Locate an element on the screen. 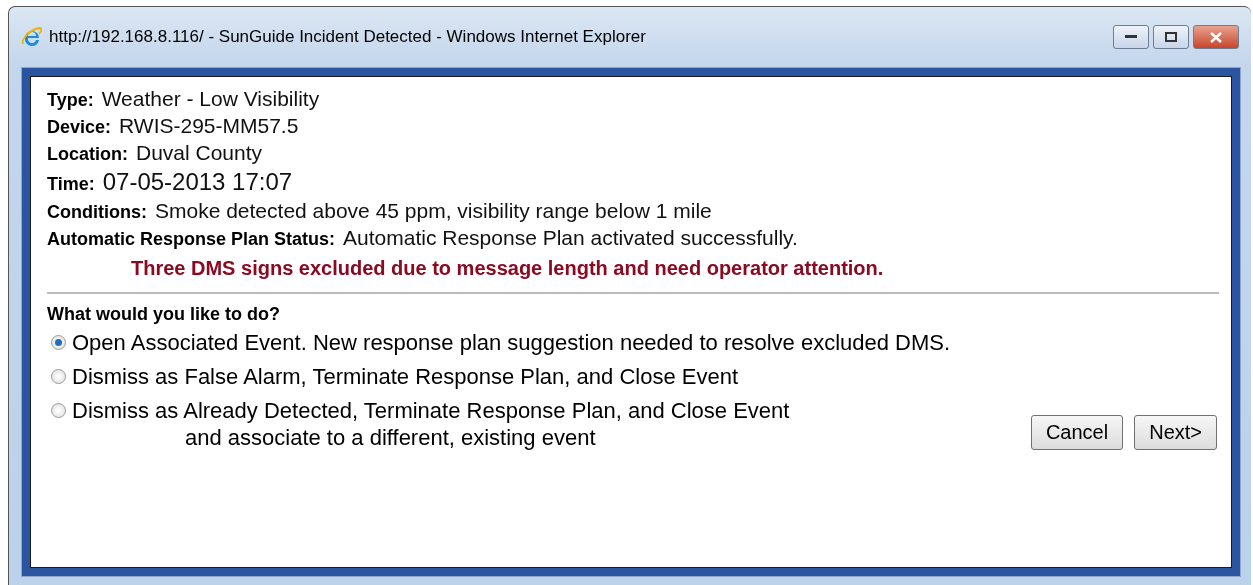 This screenshot has height=585, width=1253. option-label: and associate to a different, existing event is located at coordinates (390, 437).